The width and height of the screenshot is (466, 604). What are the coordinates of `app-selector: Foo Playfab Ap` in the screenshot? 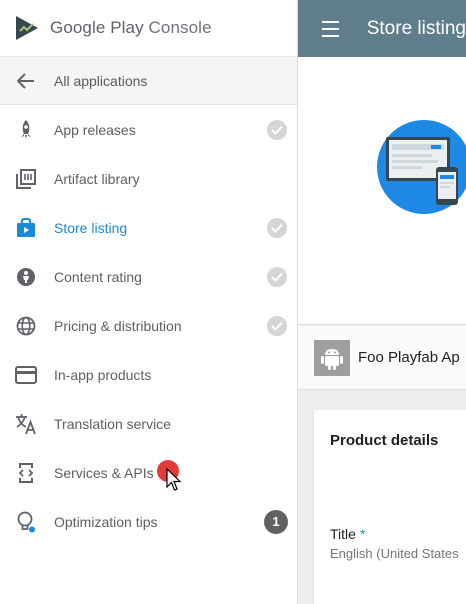 It's located at (382, 358).